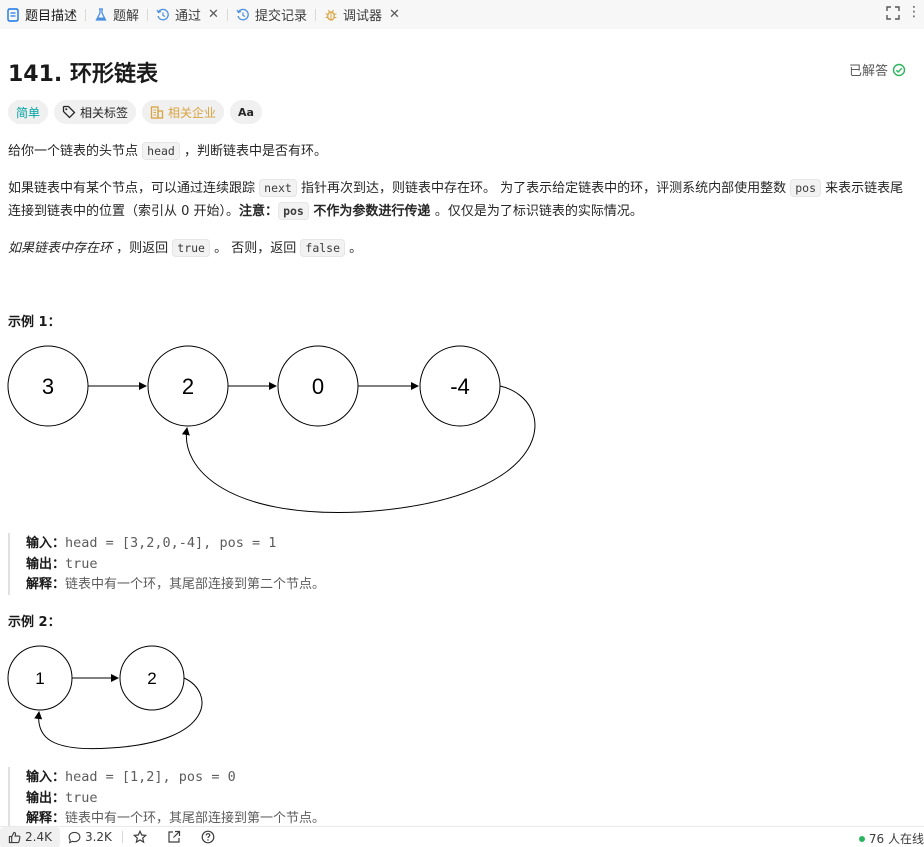  I want to click on favorite-button, so click(142, 837).